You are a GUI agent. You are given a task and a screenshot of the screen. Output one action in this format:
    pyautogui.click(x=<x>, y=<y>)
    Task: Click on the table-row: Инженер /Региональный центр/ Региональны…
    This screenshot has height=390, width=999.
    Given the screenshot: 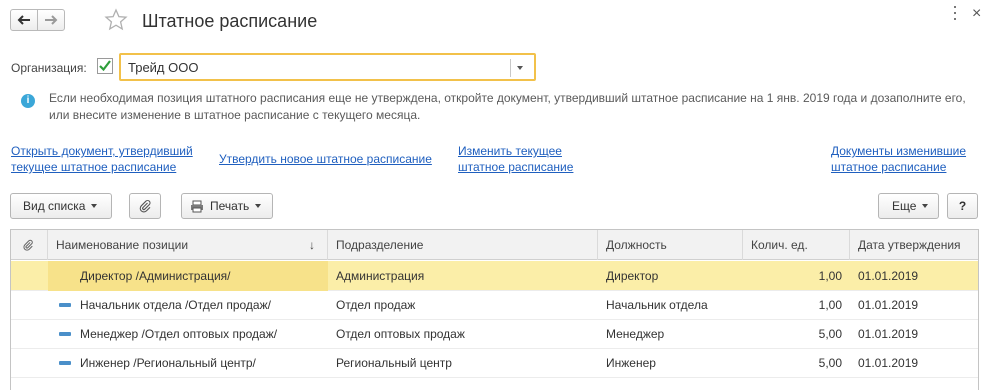 What is the action you would take?
    pyautogui.click(x=494, y=363)
    